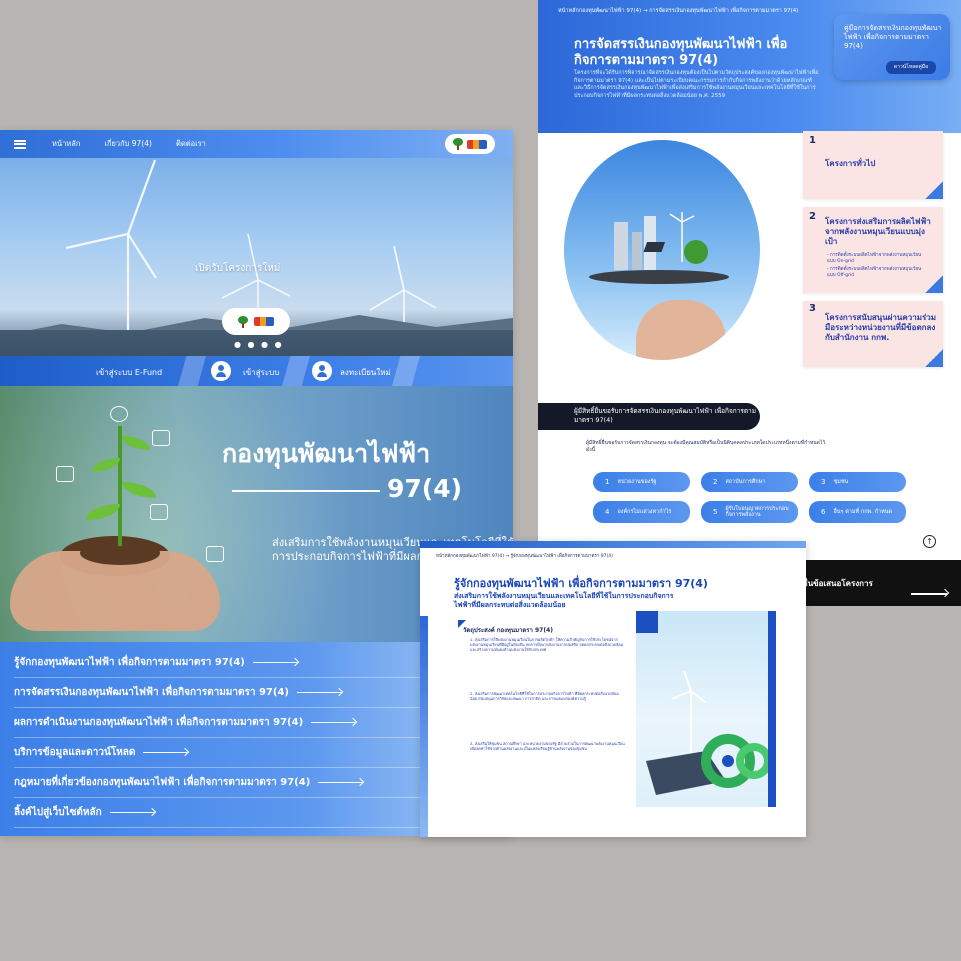  I want to click on user-icon, so click(221, 371).